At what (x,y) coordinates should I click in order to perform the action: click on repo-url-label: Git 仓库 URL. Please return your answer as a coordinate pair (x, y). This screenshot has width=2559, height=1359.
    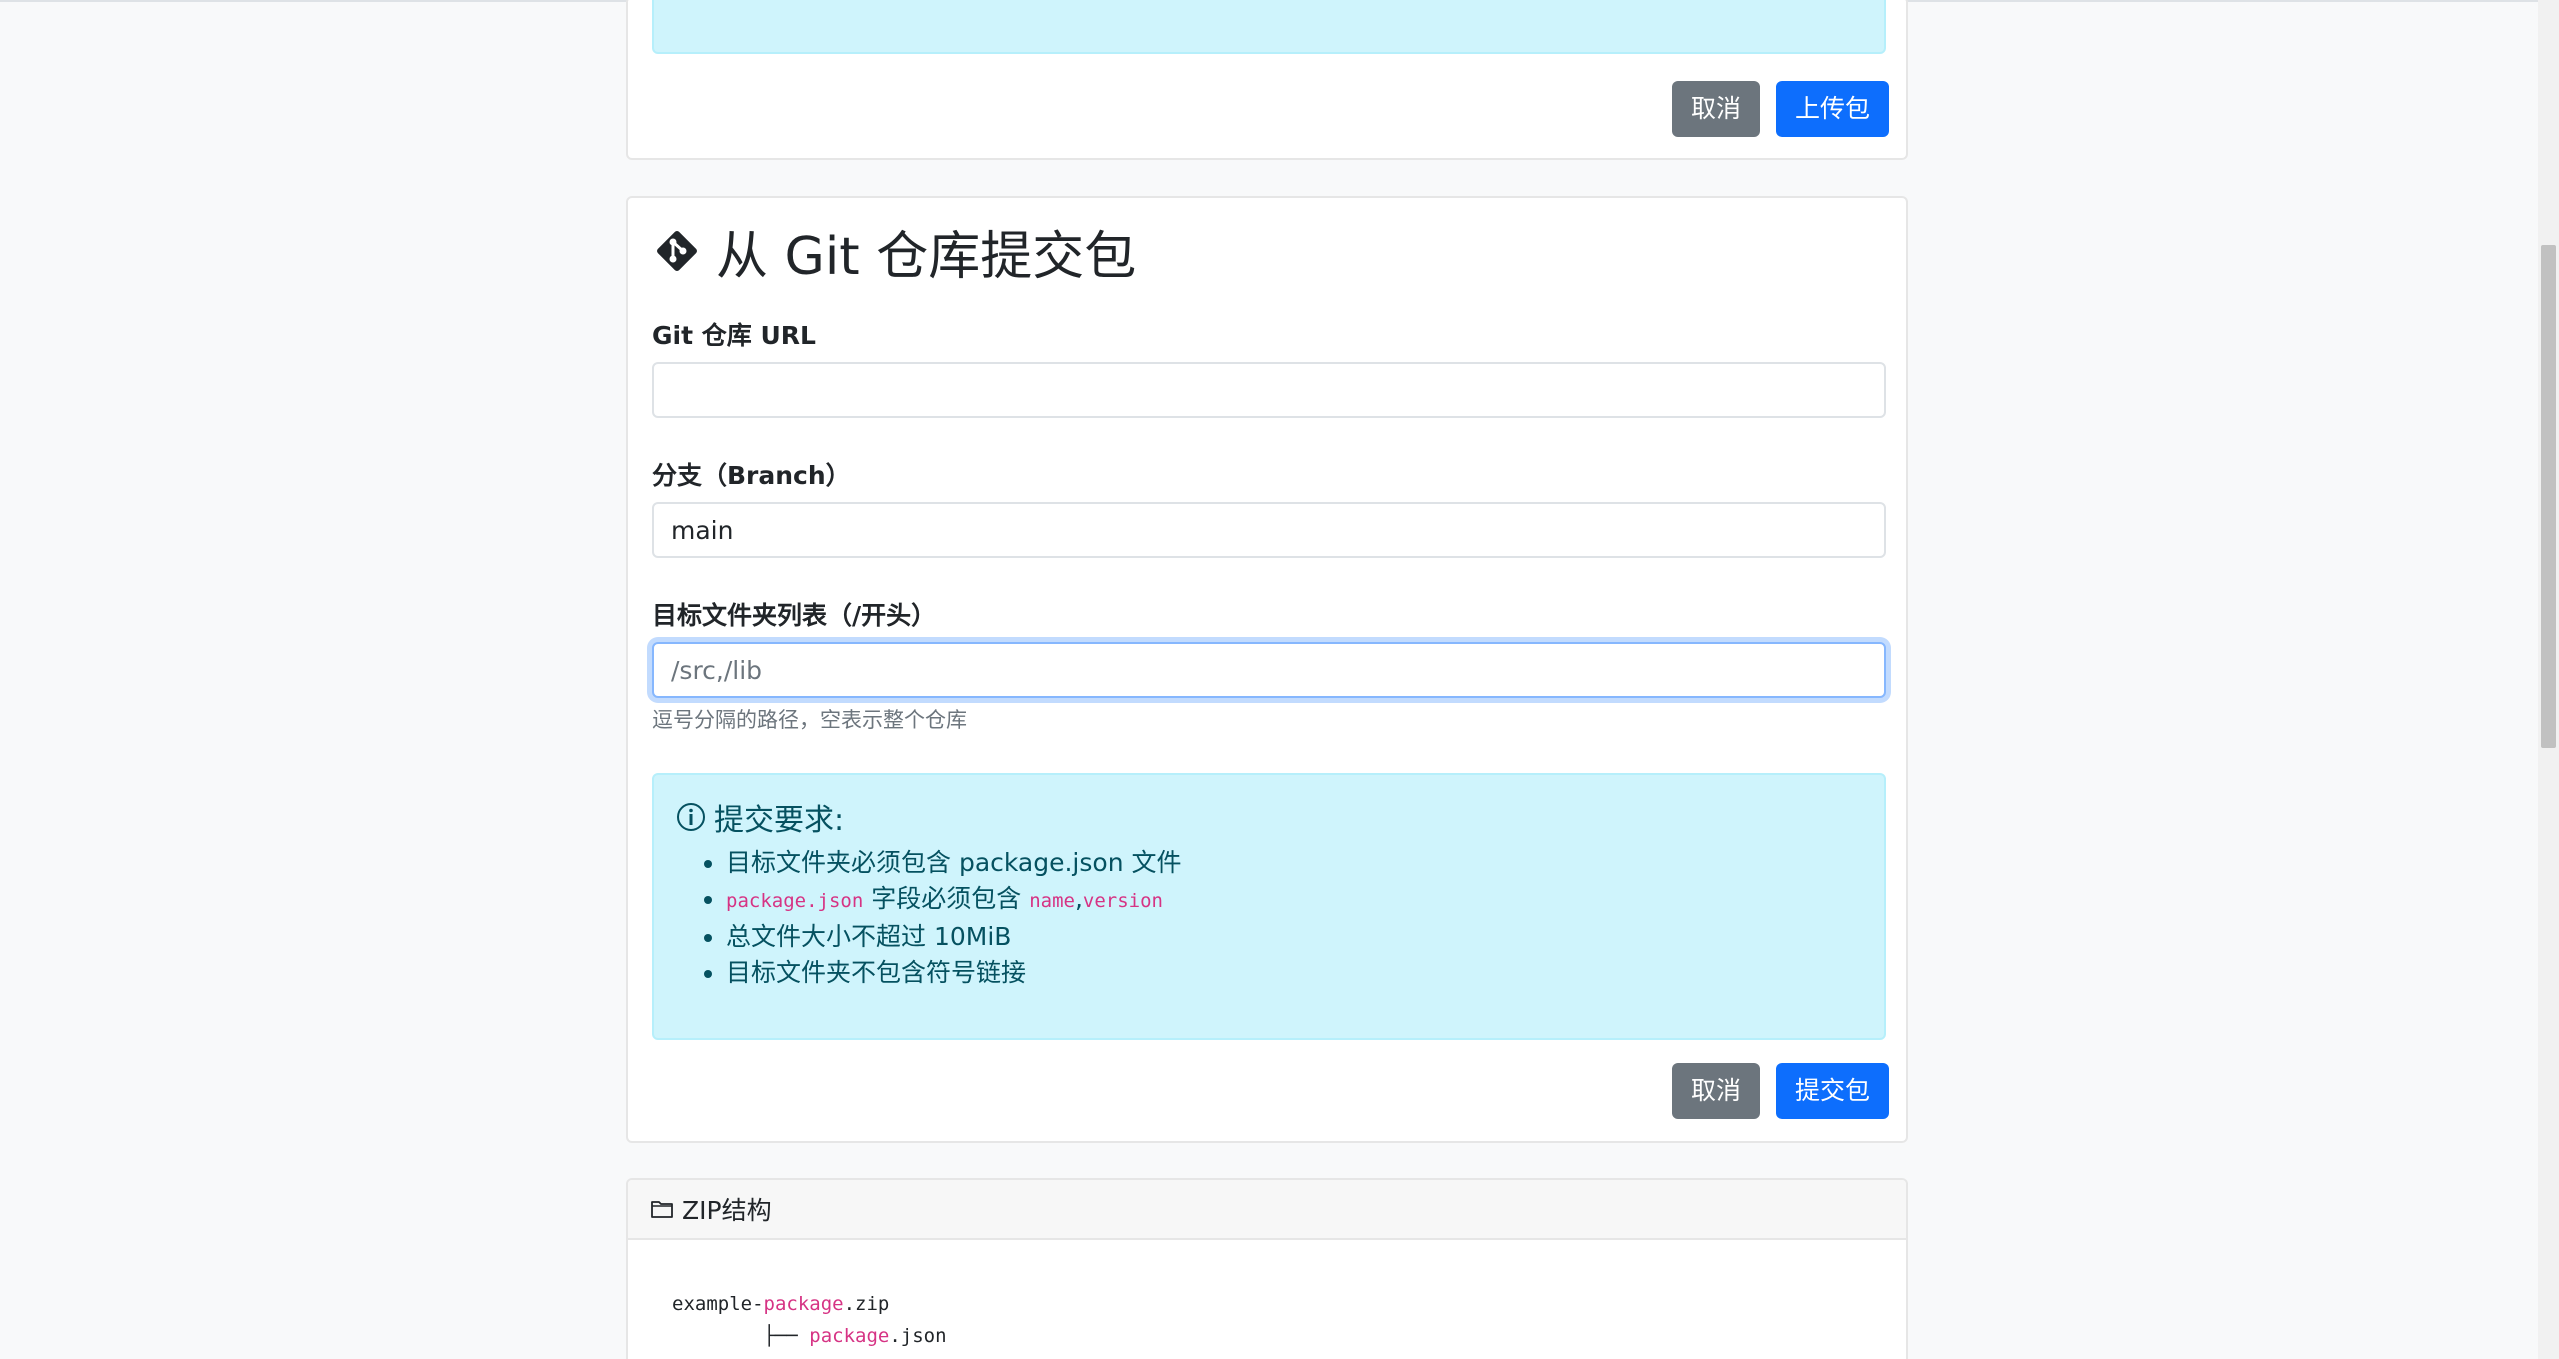
    Looking at the image, I should click on (734, 335).